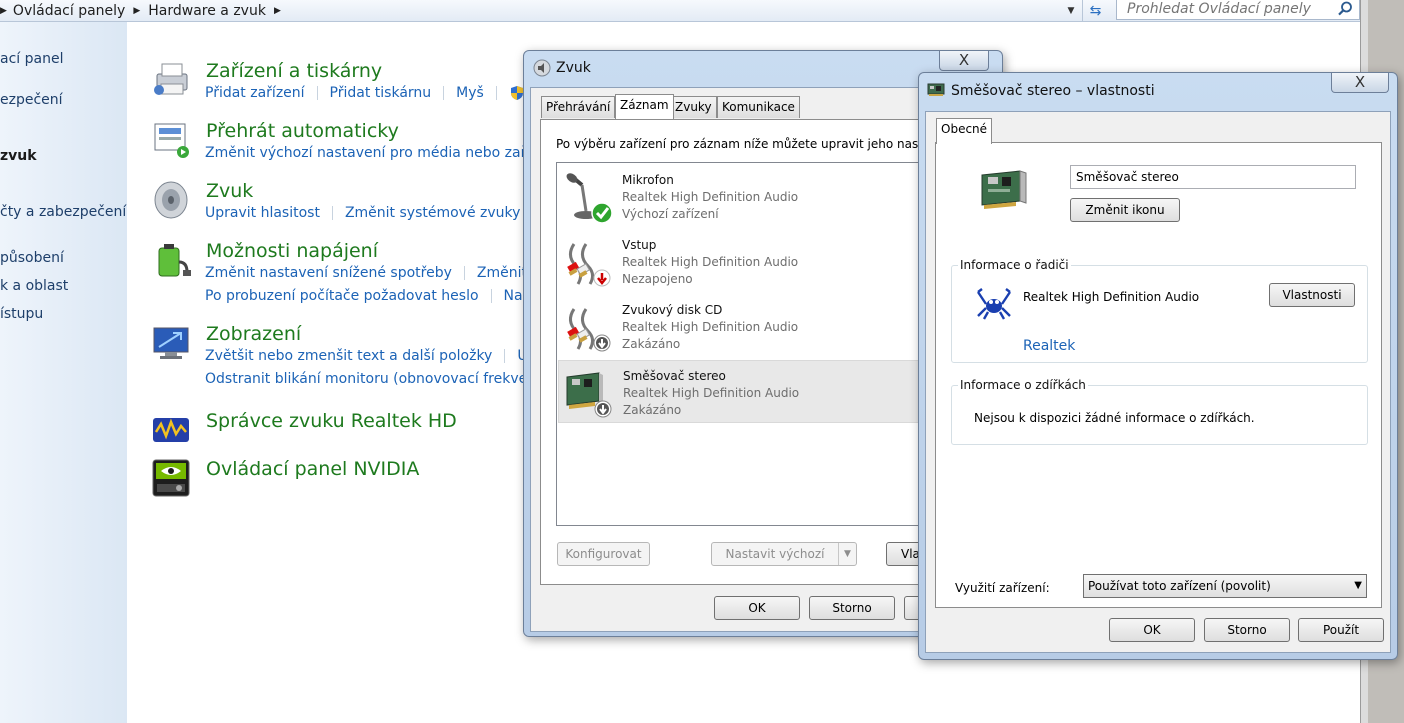 Image resolution: width=1404 pixels, height=723 pixels. I want to click on tab-recording: Záznam, so click(644, 106).